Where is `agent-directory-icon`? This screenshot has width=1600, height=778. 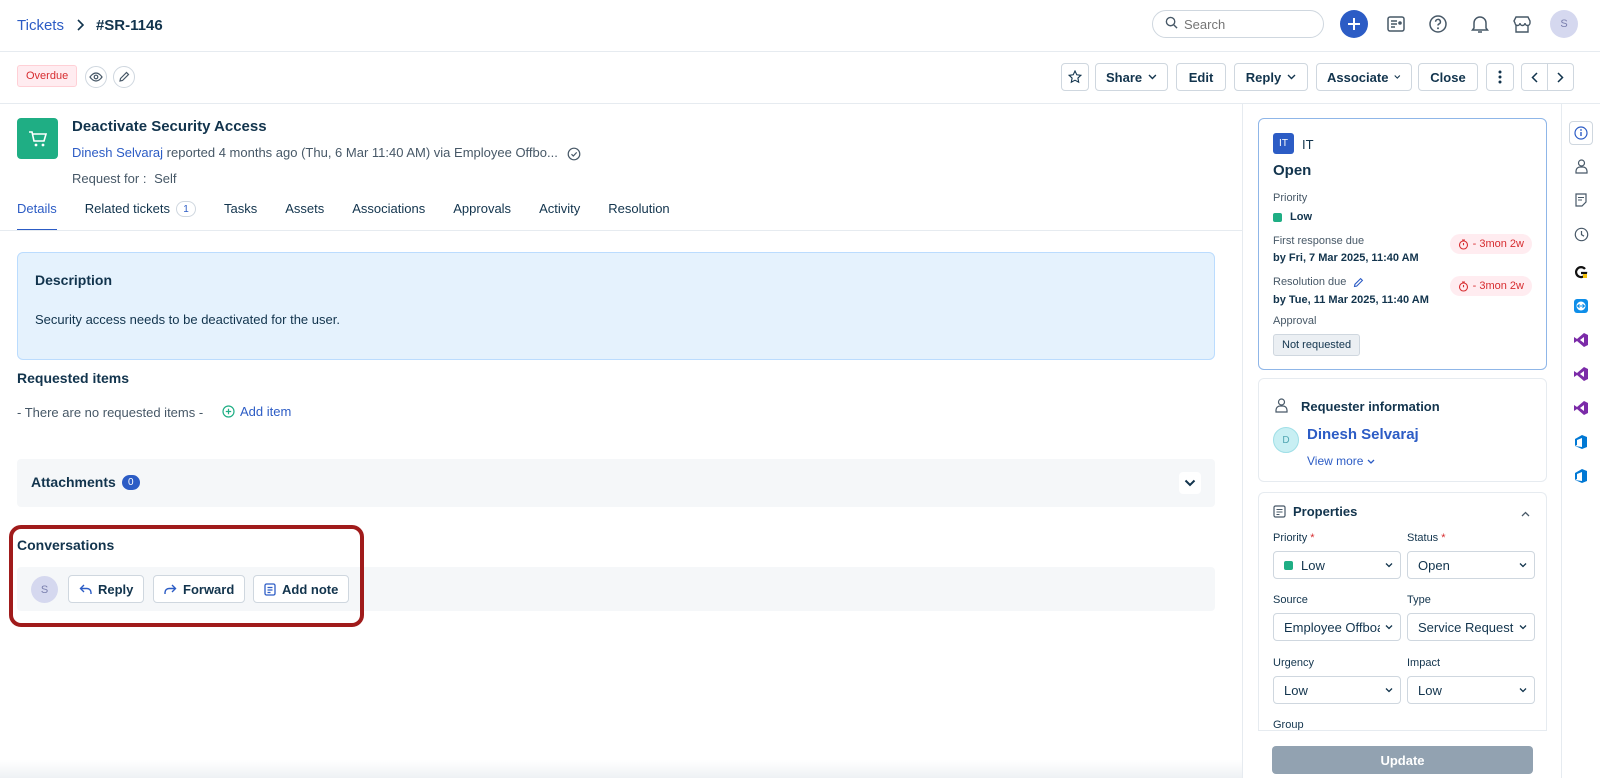
agent-directory-icon is located at coordinates (1396, 24).